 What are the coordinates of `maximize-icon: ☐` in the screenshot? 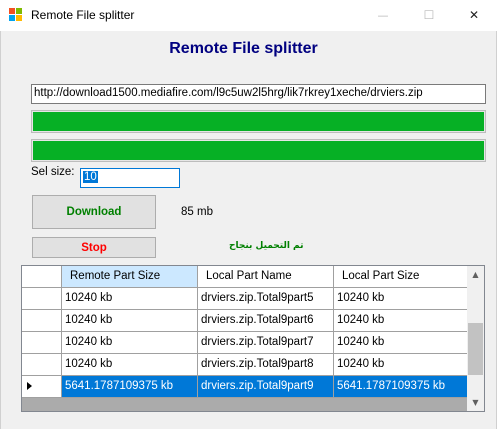 It's located at (429, 15).